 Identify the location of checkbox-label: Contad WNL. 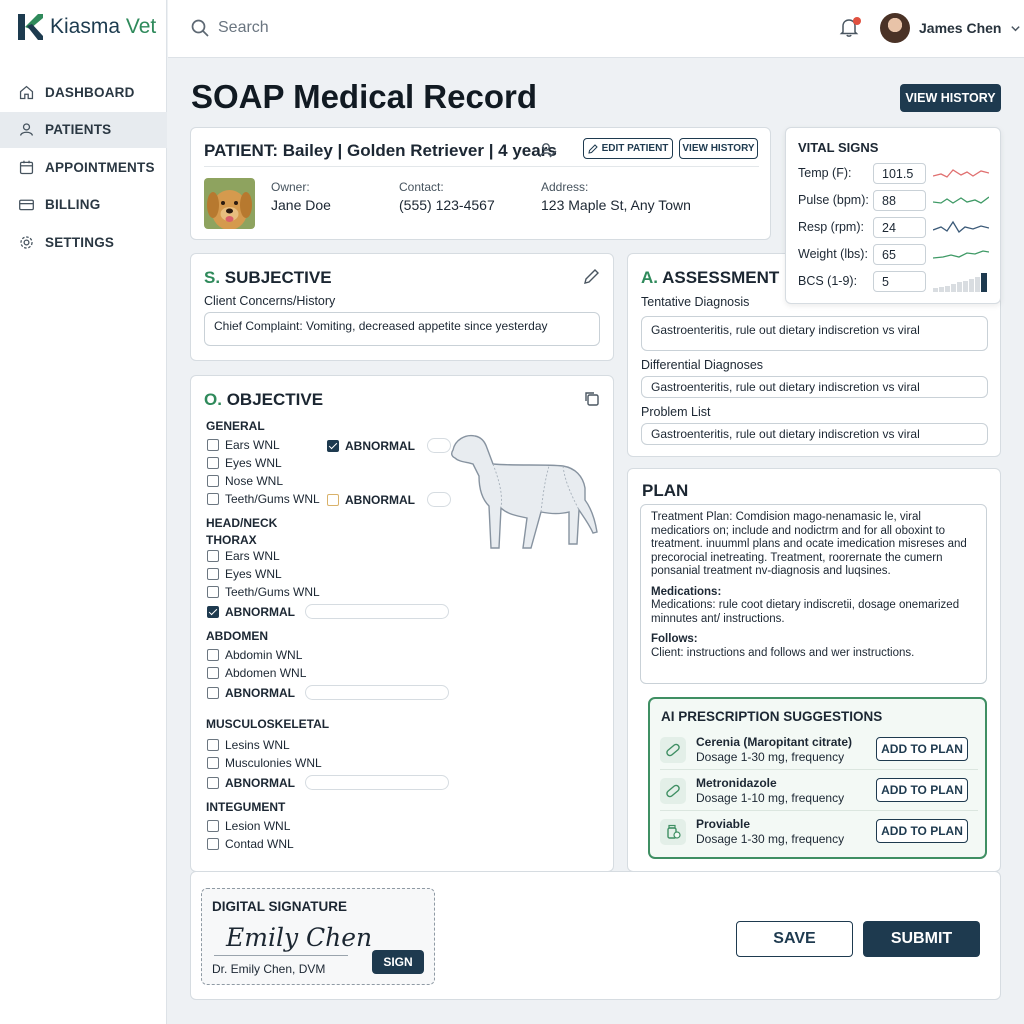
(259, 844).